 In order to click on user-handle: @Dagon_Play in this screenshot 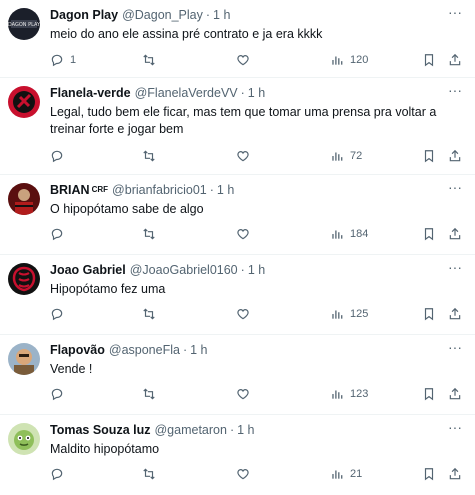, I will do `click(162, 15)`.